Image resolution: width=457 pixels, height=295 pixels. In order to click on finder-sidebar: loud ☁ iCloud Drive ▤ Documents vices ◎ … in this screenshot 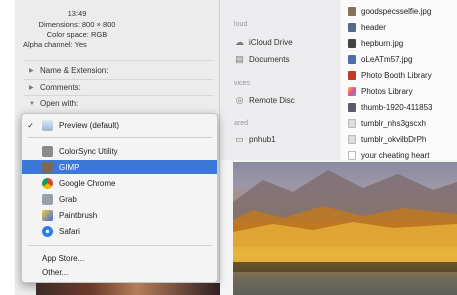, I will do `click(280, 80)`.